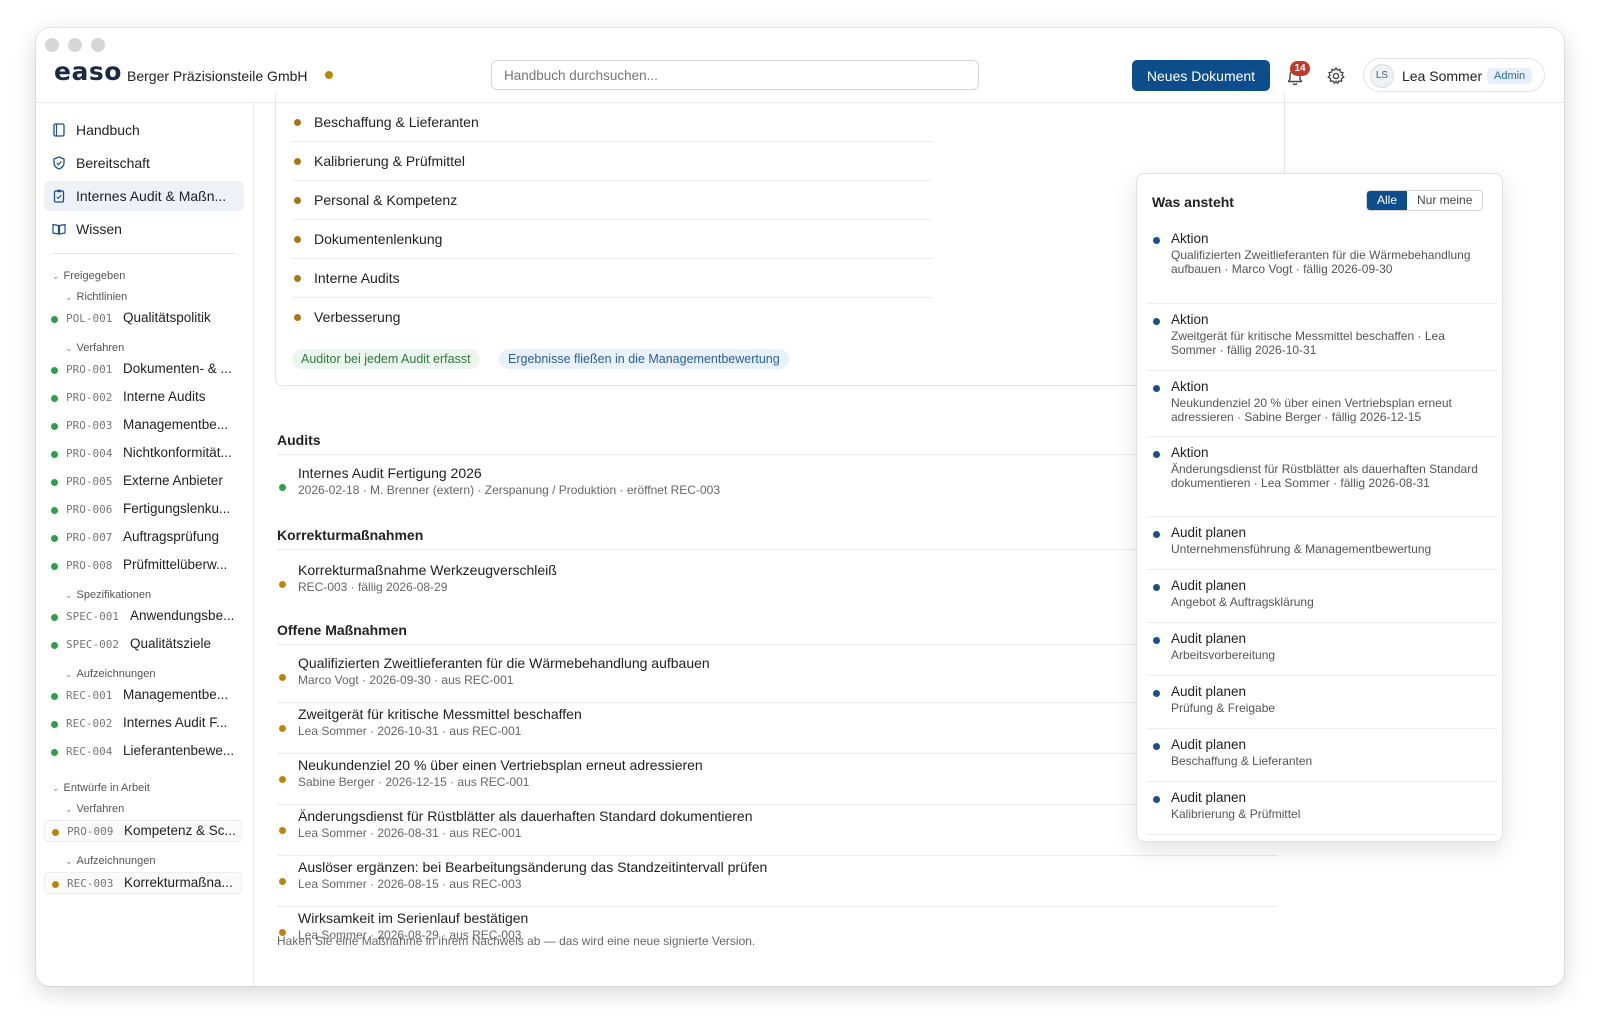 The height and width of the screenshot is (1027, 1600). I want to click on doc-item-pol-001: POL-001 Qualitätspolitik, so click(143, 319).